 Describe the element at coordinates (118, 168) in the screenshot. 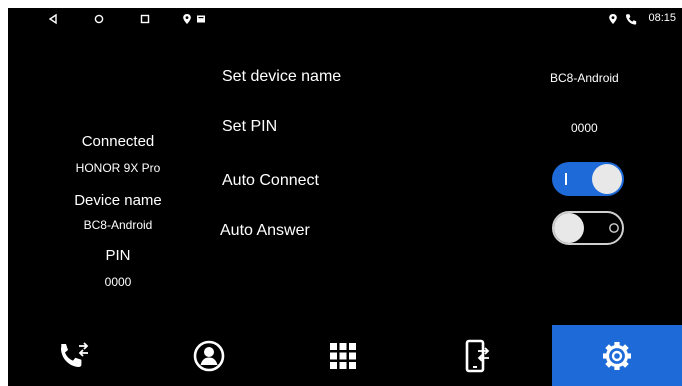

I see `connected-device: HONOR 9X Pro` at that location.